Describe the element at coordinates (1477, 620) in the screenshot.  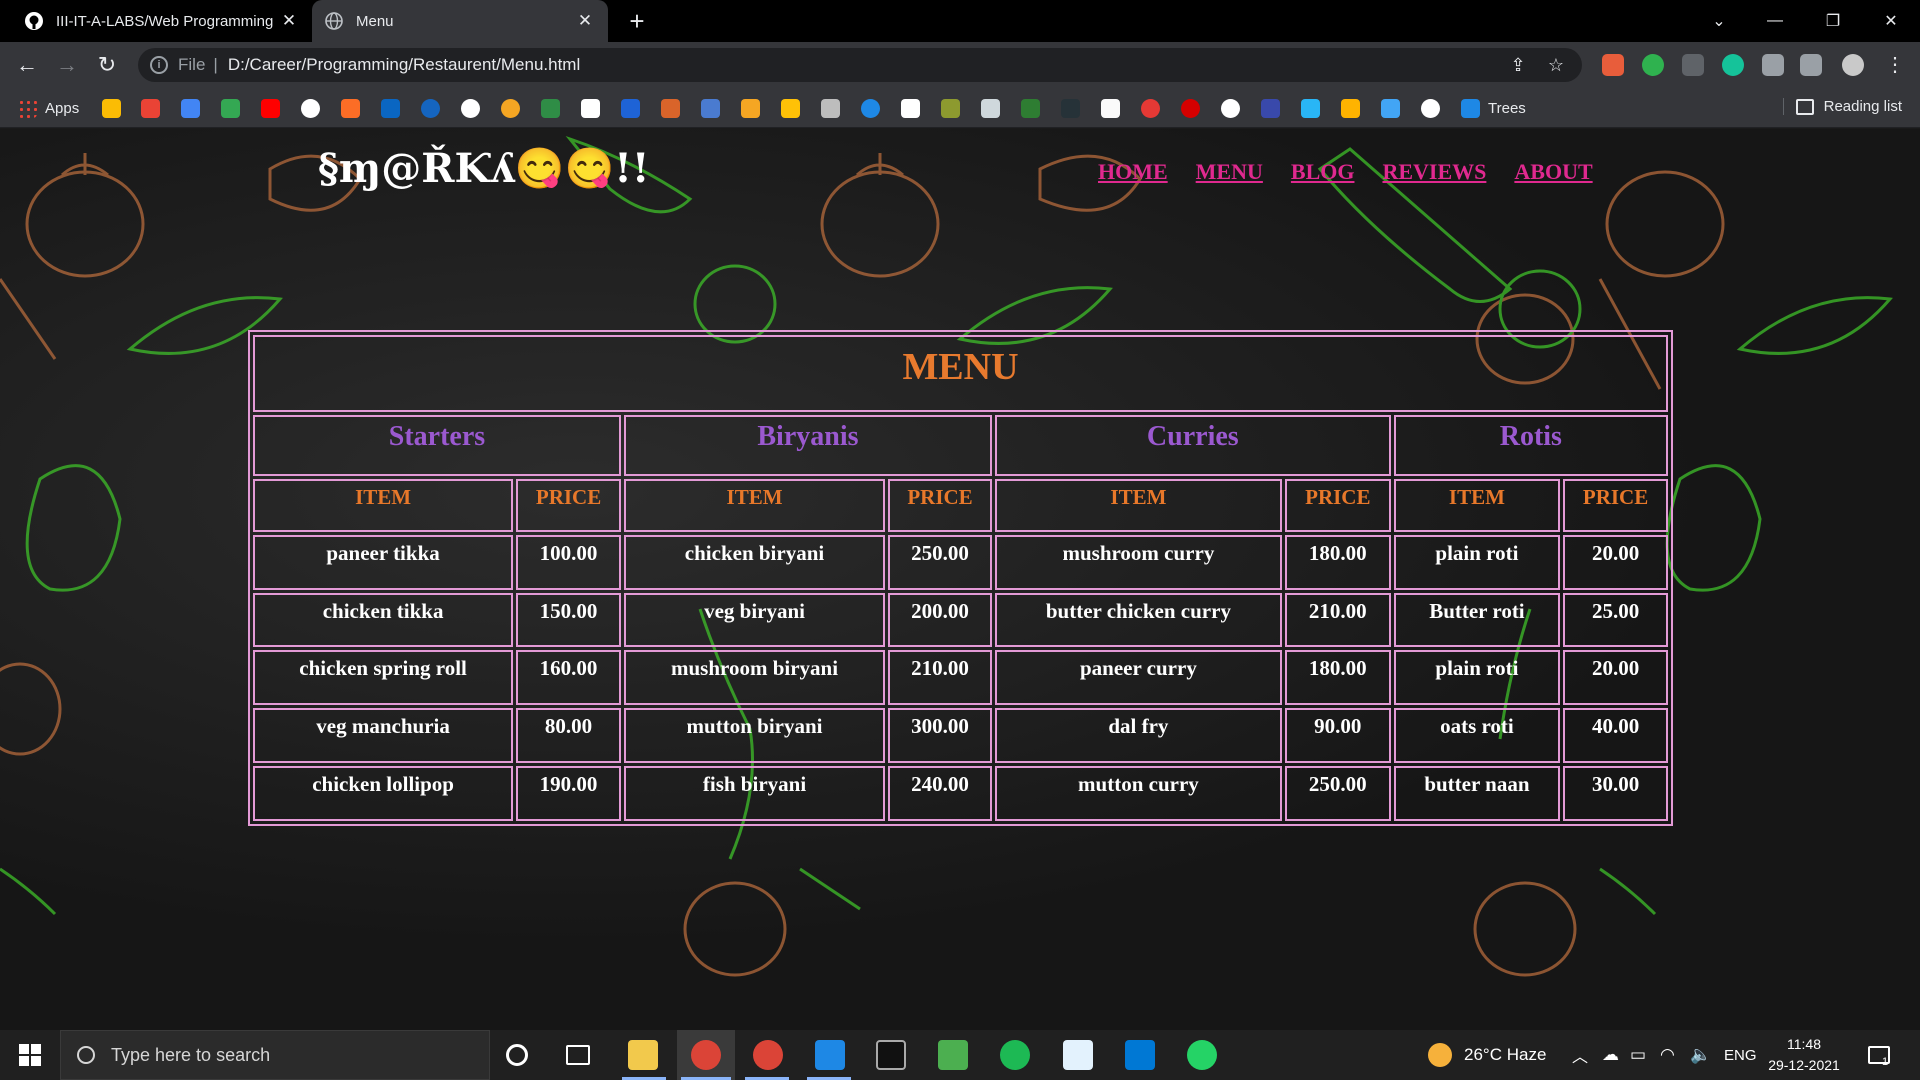
I see `menu-item-name: Butter roti` at that location.